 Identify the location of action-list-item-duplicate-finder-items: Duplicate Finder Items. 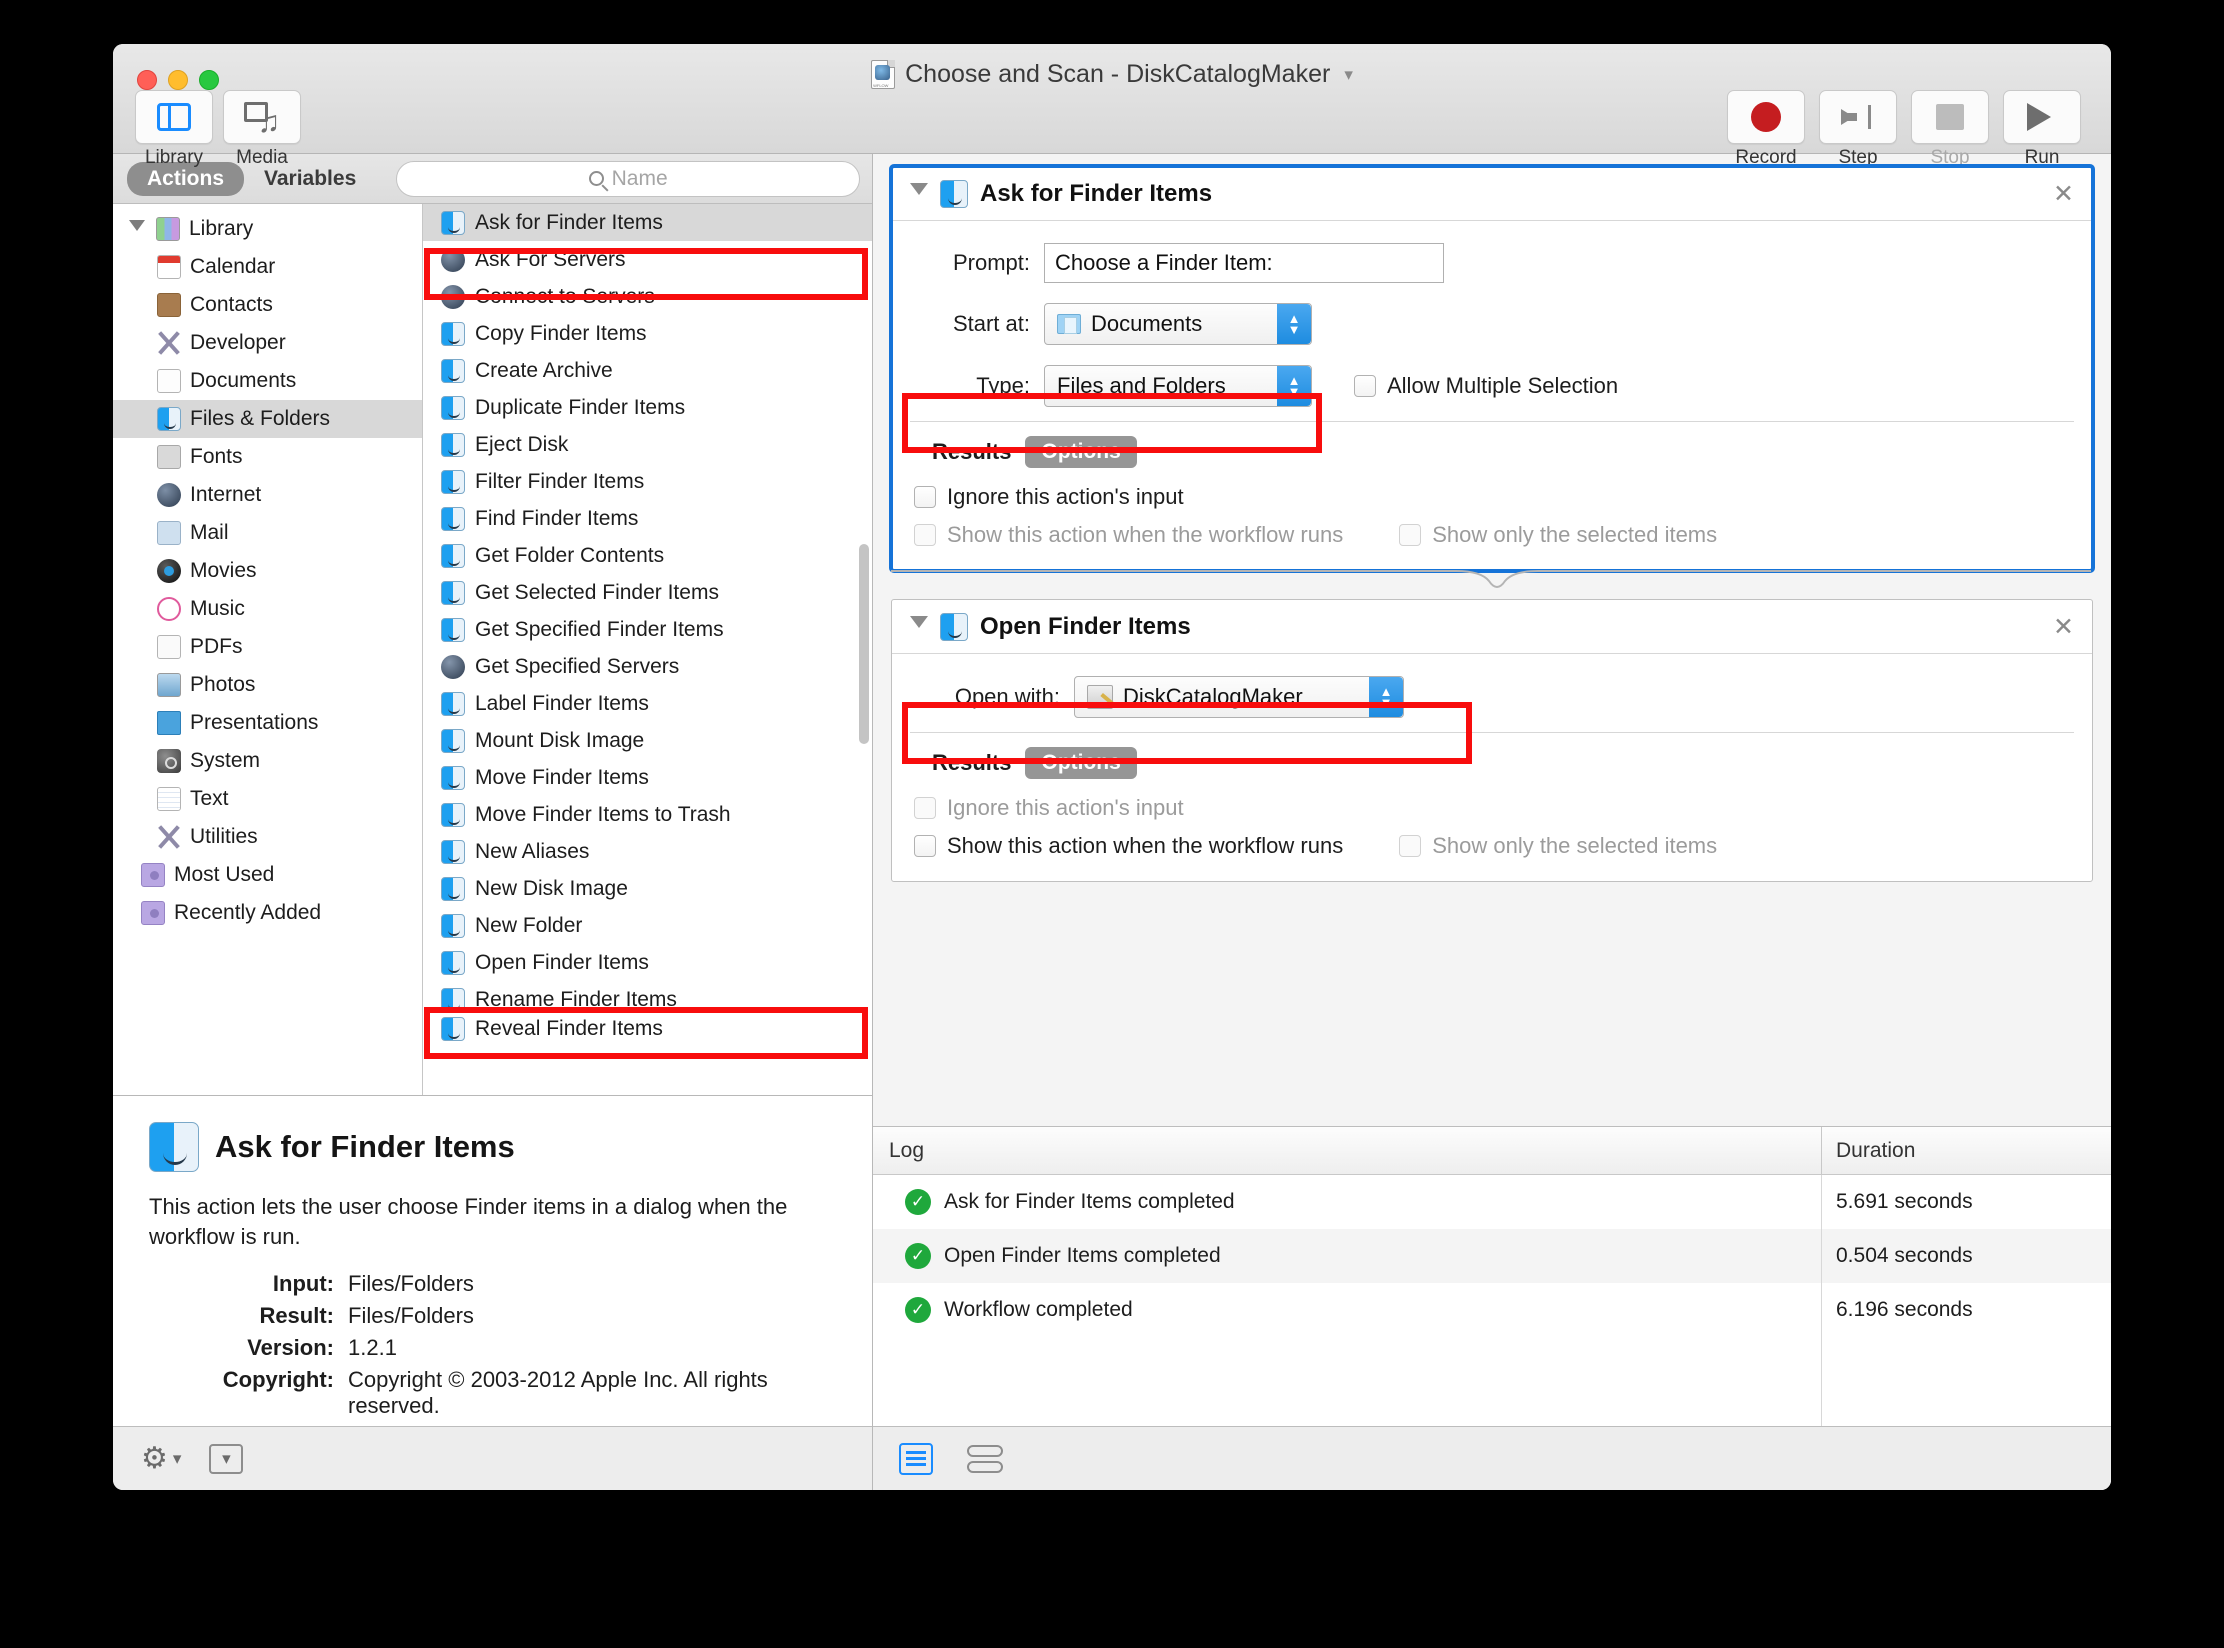
(647, 407).